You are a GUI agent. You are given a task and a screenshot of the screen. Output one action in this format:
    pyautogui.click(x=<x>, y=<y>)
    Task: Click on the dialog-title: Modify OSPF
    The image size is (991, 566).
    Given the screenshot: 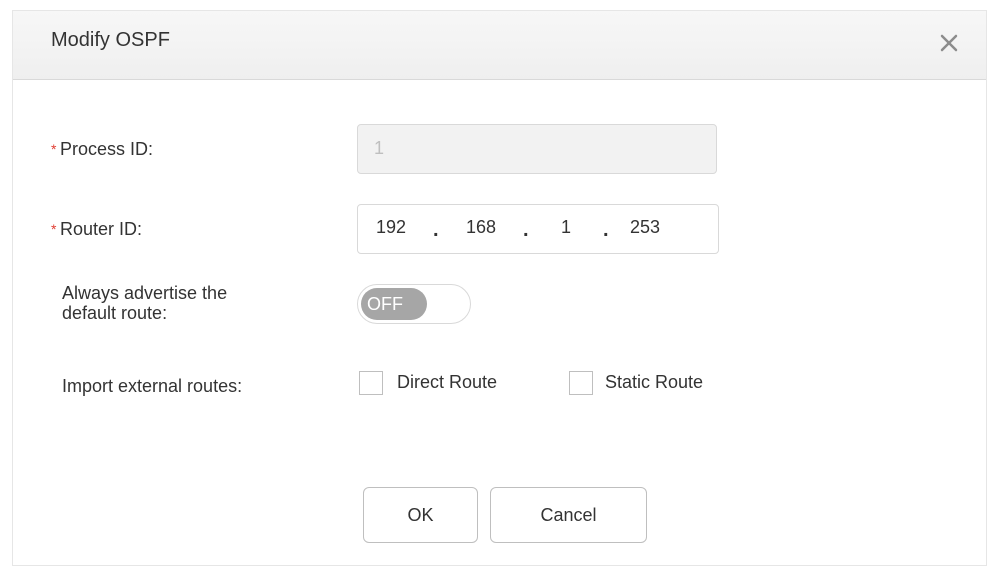 What is the action you would take?
    pyautogui.click(x=110, y=40)
    